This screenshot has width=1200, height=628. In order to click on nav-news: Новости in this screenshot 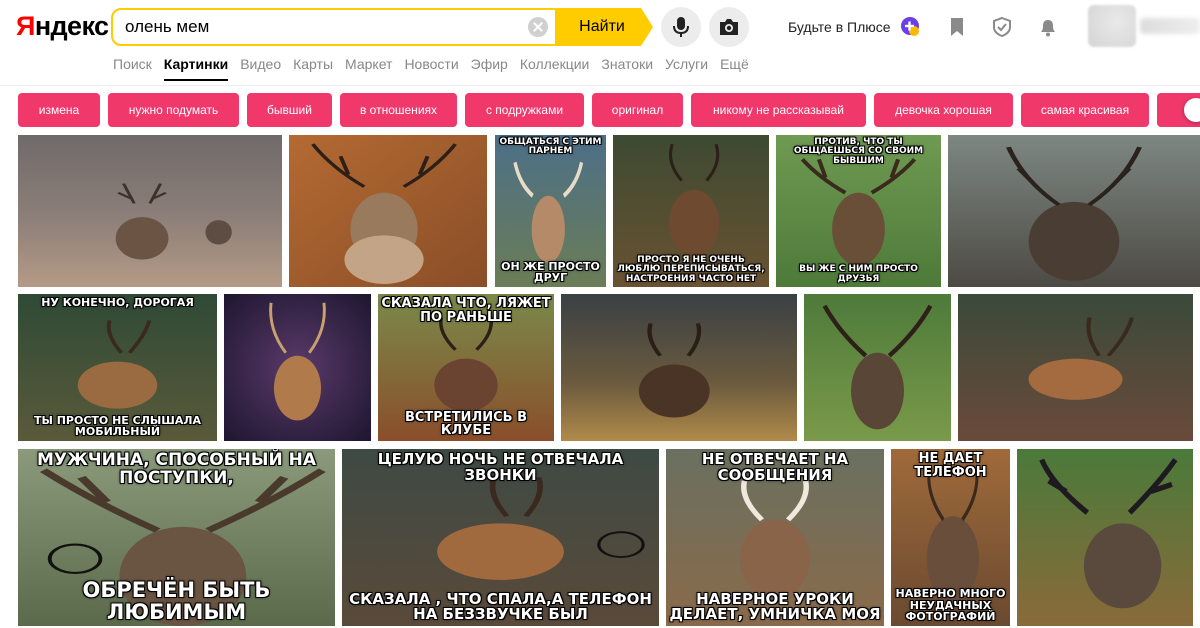, I will do `click(431, 68)`.